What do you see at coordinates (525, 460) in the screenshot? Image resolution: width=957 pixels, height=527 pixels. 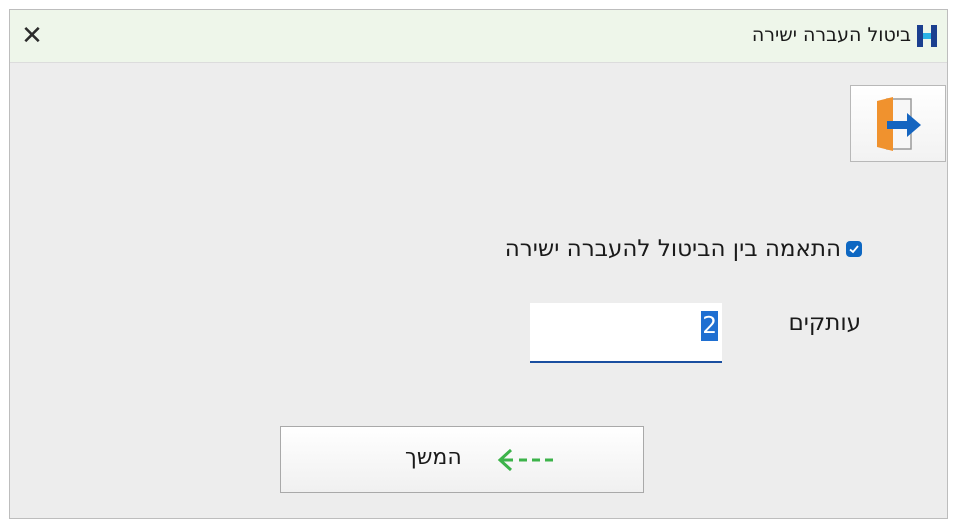 I see `arrow-left-icon` at bounding box center [525, 460].